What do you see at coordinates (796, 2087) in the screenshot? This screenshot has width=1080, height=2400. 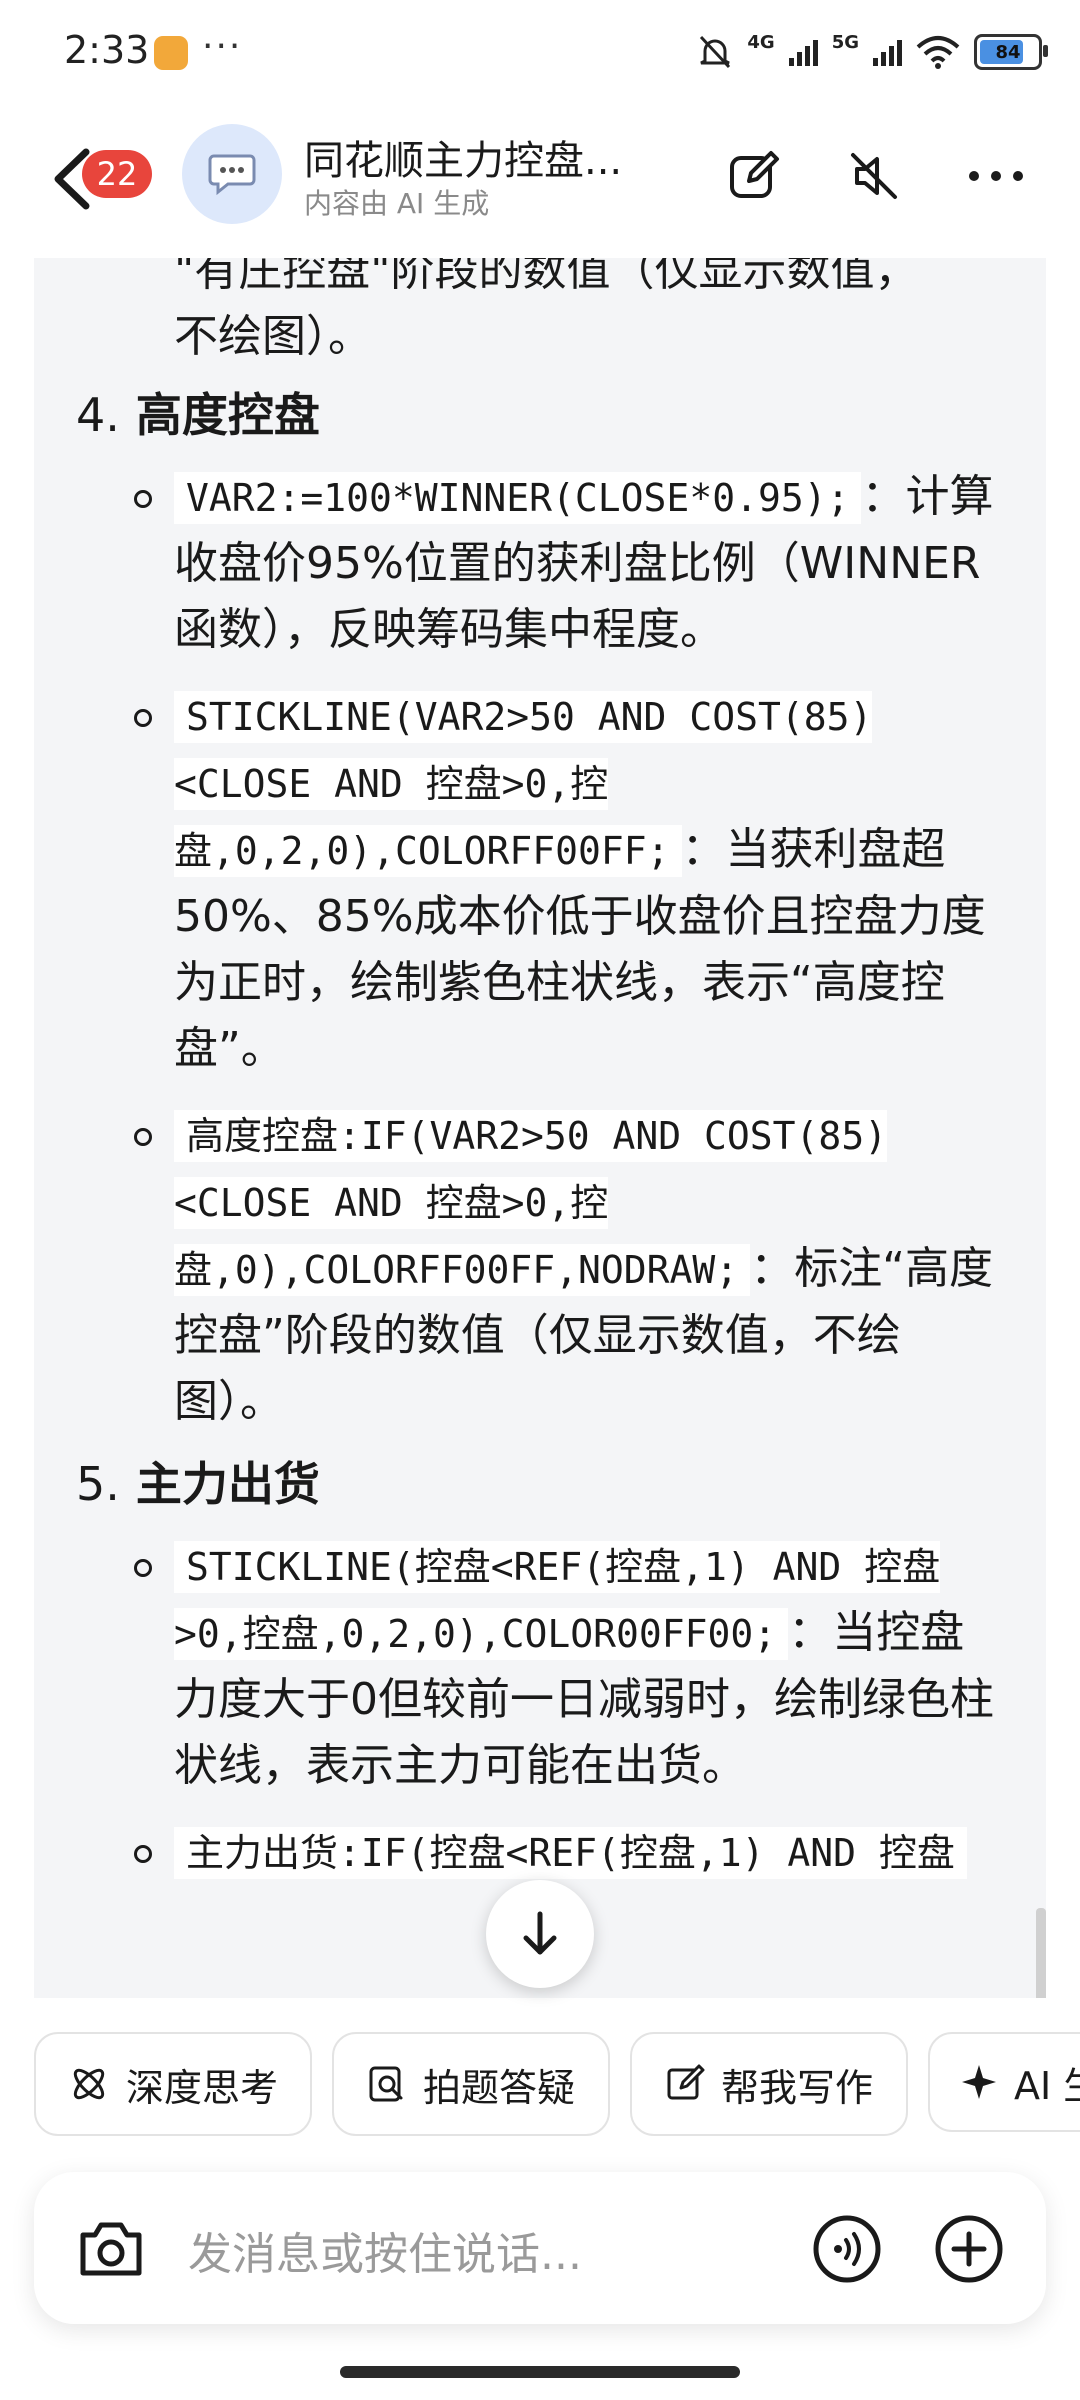 I see `chip-label: 帮我写作` at bounding box center [796, 2087].